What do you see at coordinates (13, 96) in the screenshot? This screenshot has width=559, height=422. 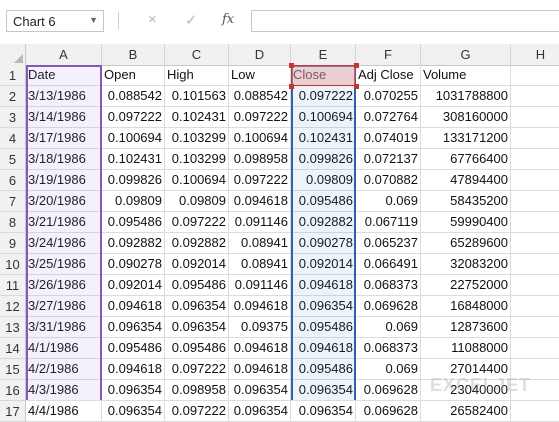 I see `row-header: 2` at bounding box center [13, 96].